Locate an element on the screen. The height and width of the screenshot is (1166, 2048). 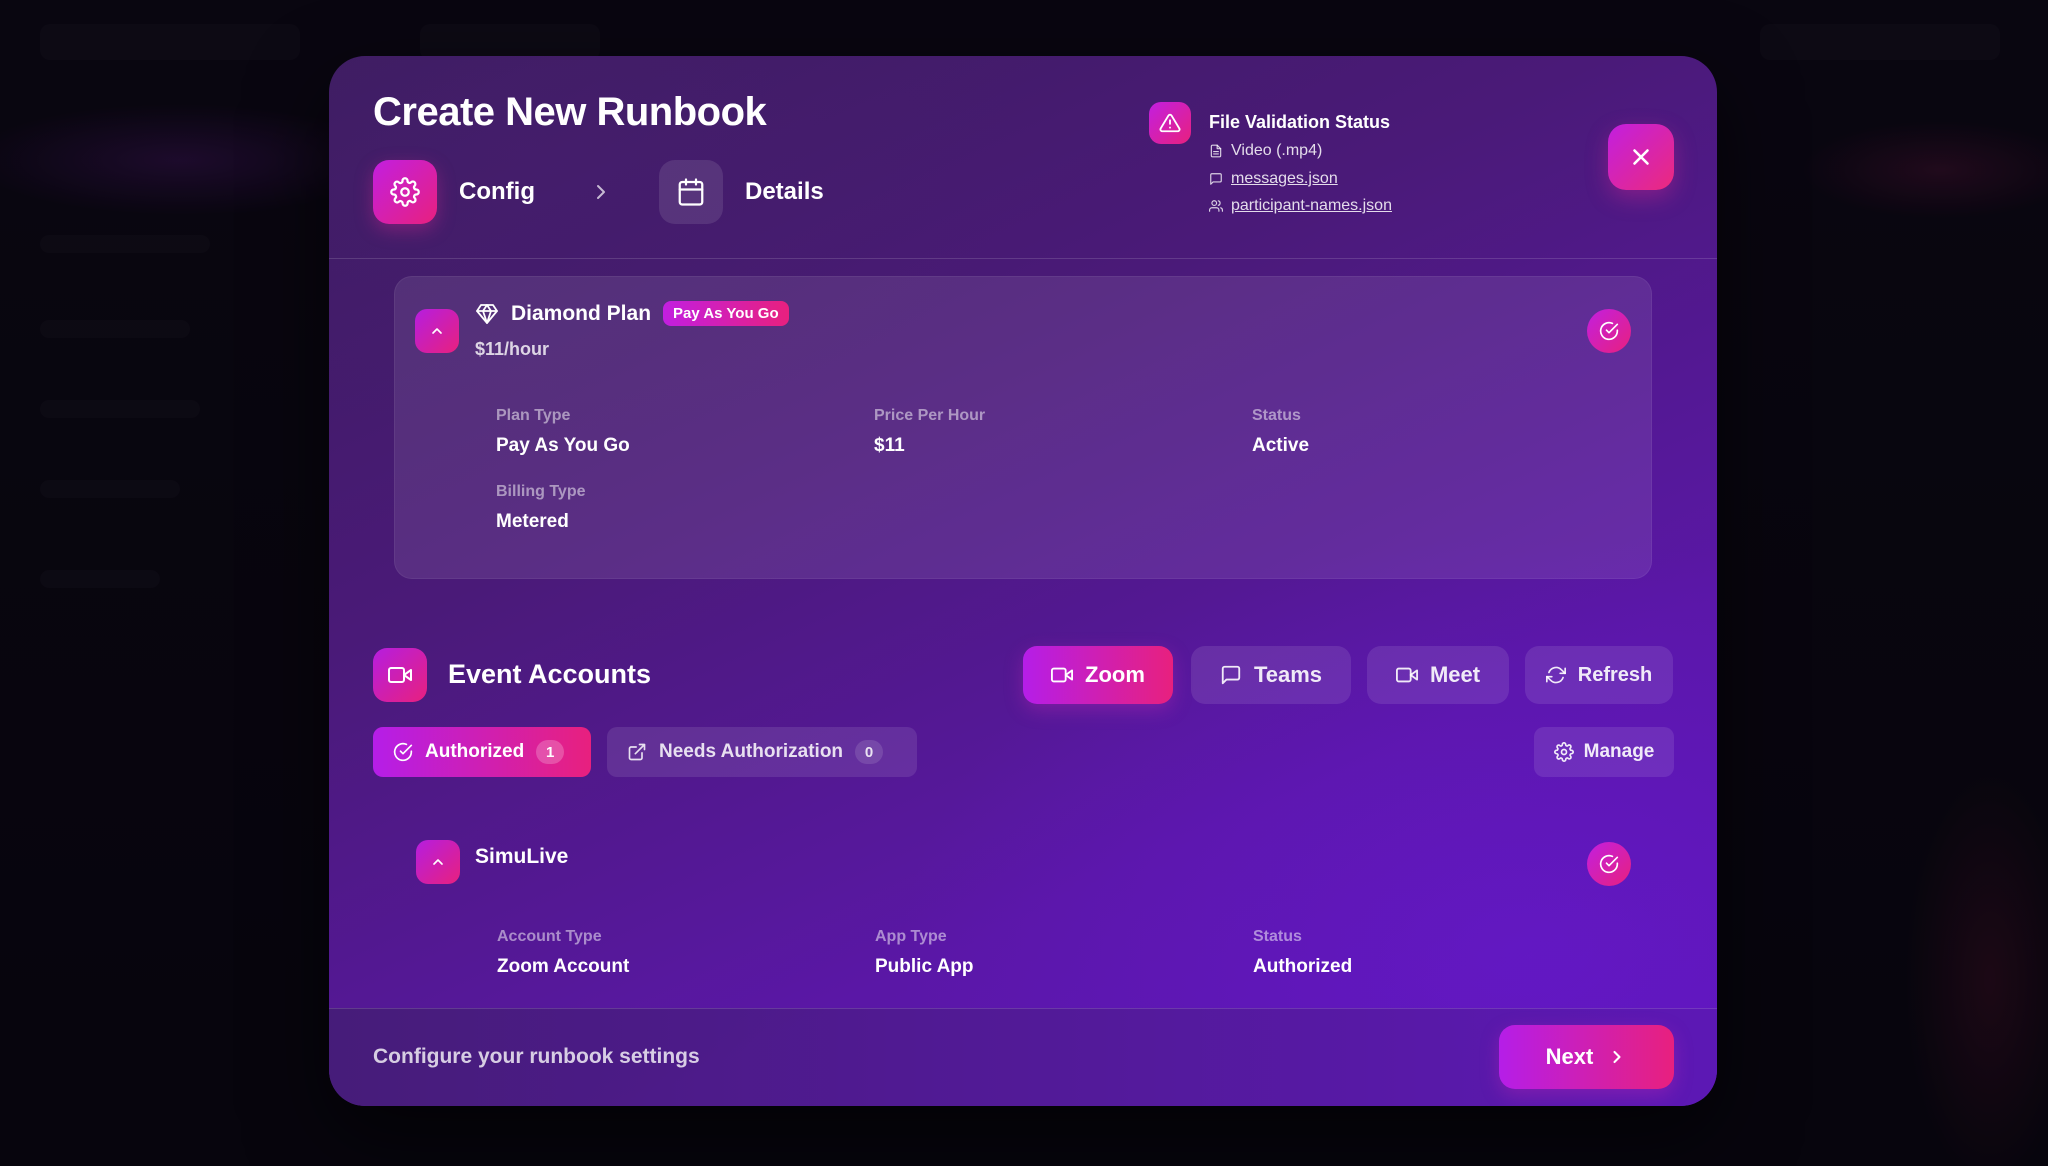
plan-field: Plan Type Pay As You Go is located at coordinates (563, 432).